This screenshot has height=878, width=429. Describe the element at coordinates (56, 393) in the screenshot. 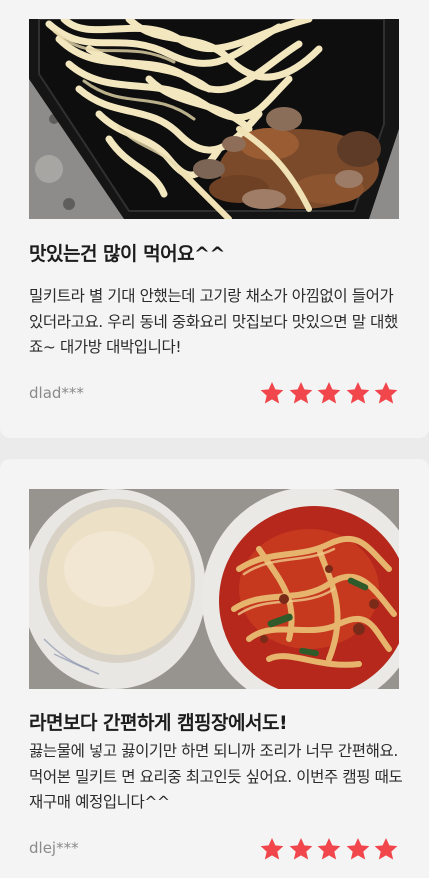

I see `review-author: dlad***` at that location.